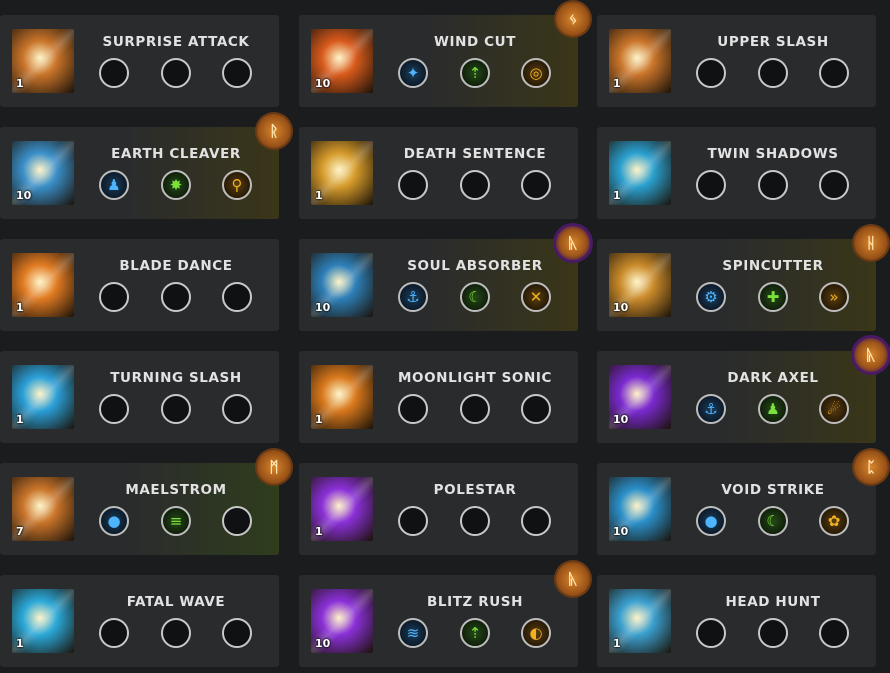 This screenshot has width=890, height=673. I want to click on tripod-glyph: ⚲, so click(237, 184).